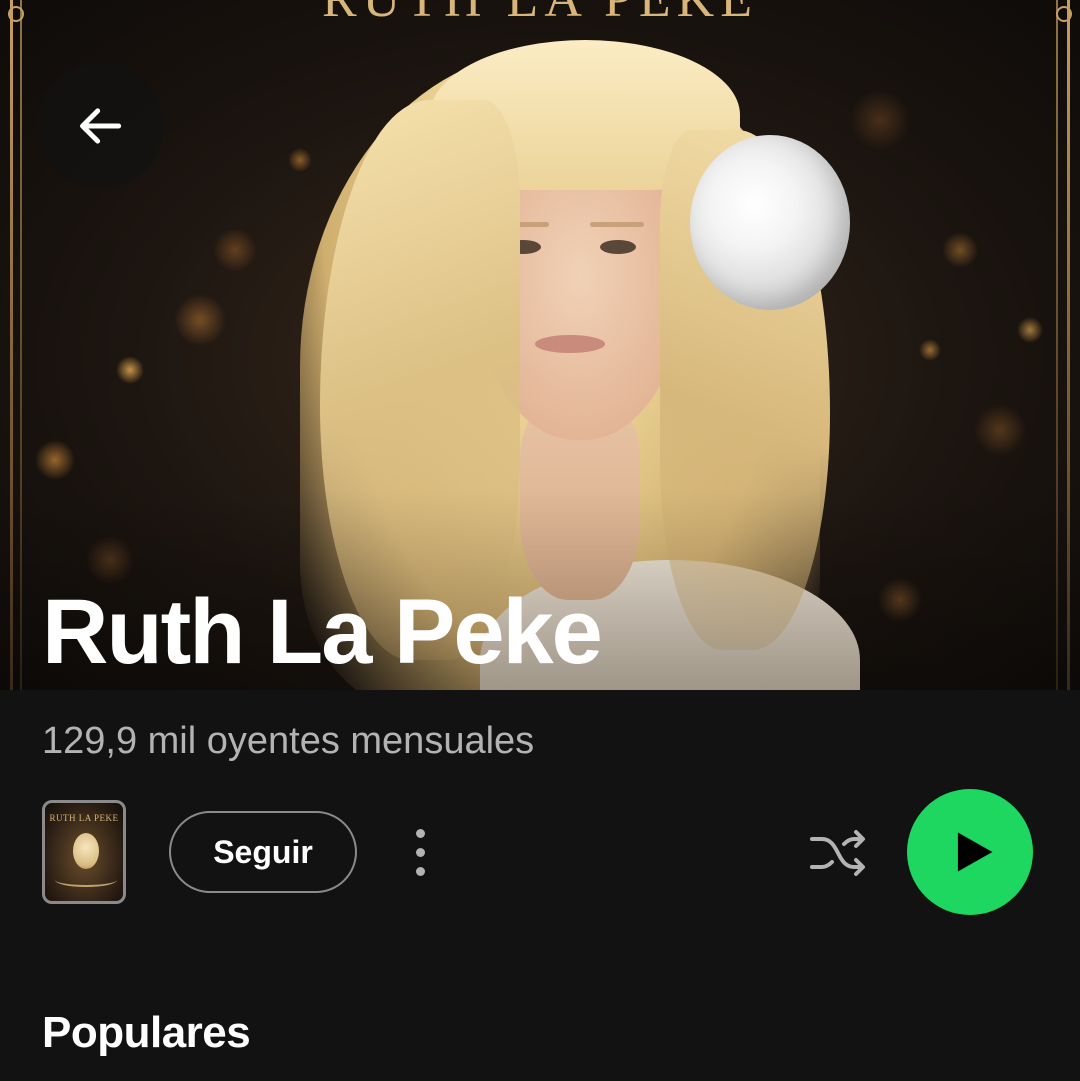 The width and height of the screenshot is (1080, 1081). What do you see at coordinates (618, 247) in the screenshot?
I see `portrait-eye` at bounding box center [618, 247].